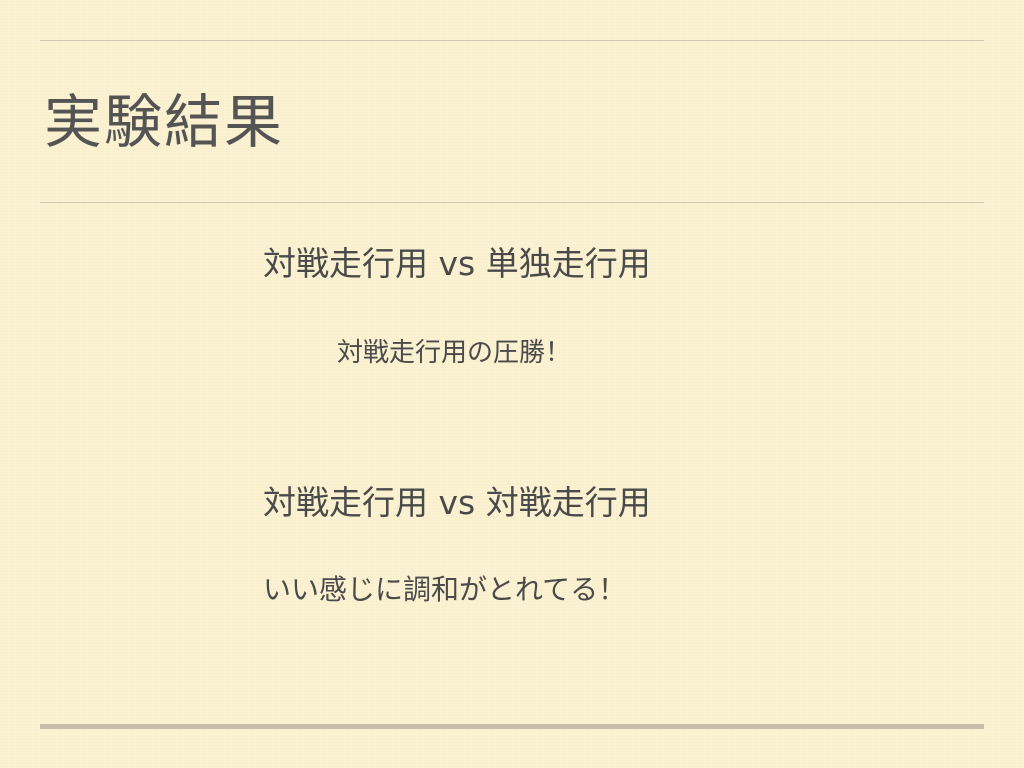  I want to click on comparison-result-1: 対戦走行用の圧勝！, so click(454, 353).